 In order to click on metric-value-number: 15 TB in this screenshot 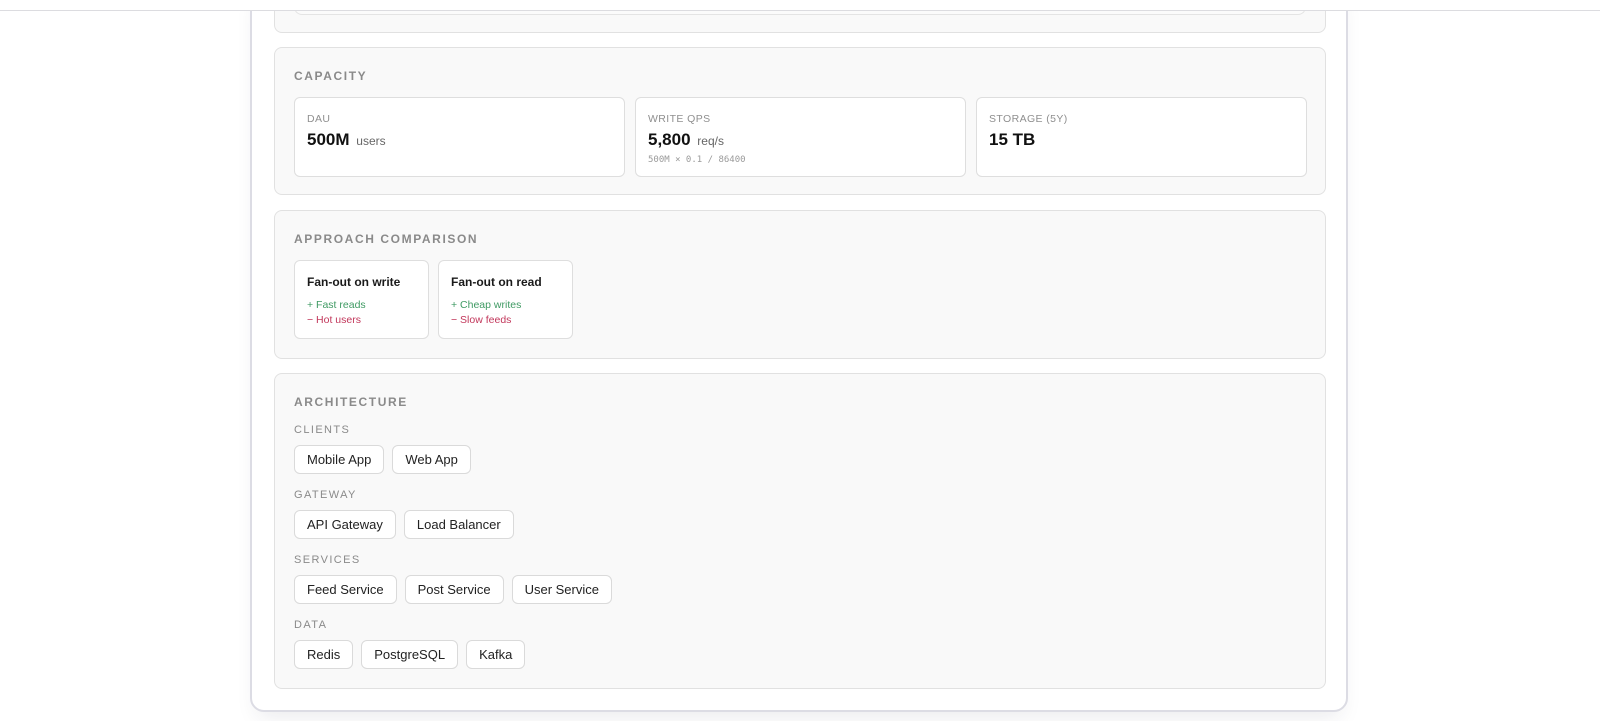, I will do `click(1012, 139)`.